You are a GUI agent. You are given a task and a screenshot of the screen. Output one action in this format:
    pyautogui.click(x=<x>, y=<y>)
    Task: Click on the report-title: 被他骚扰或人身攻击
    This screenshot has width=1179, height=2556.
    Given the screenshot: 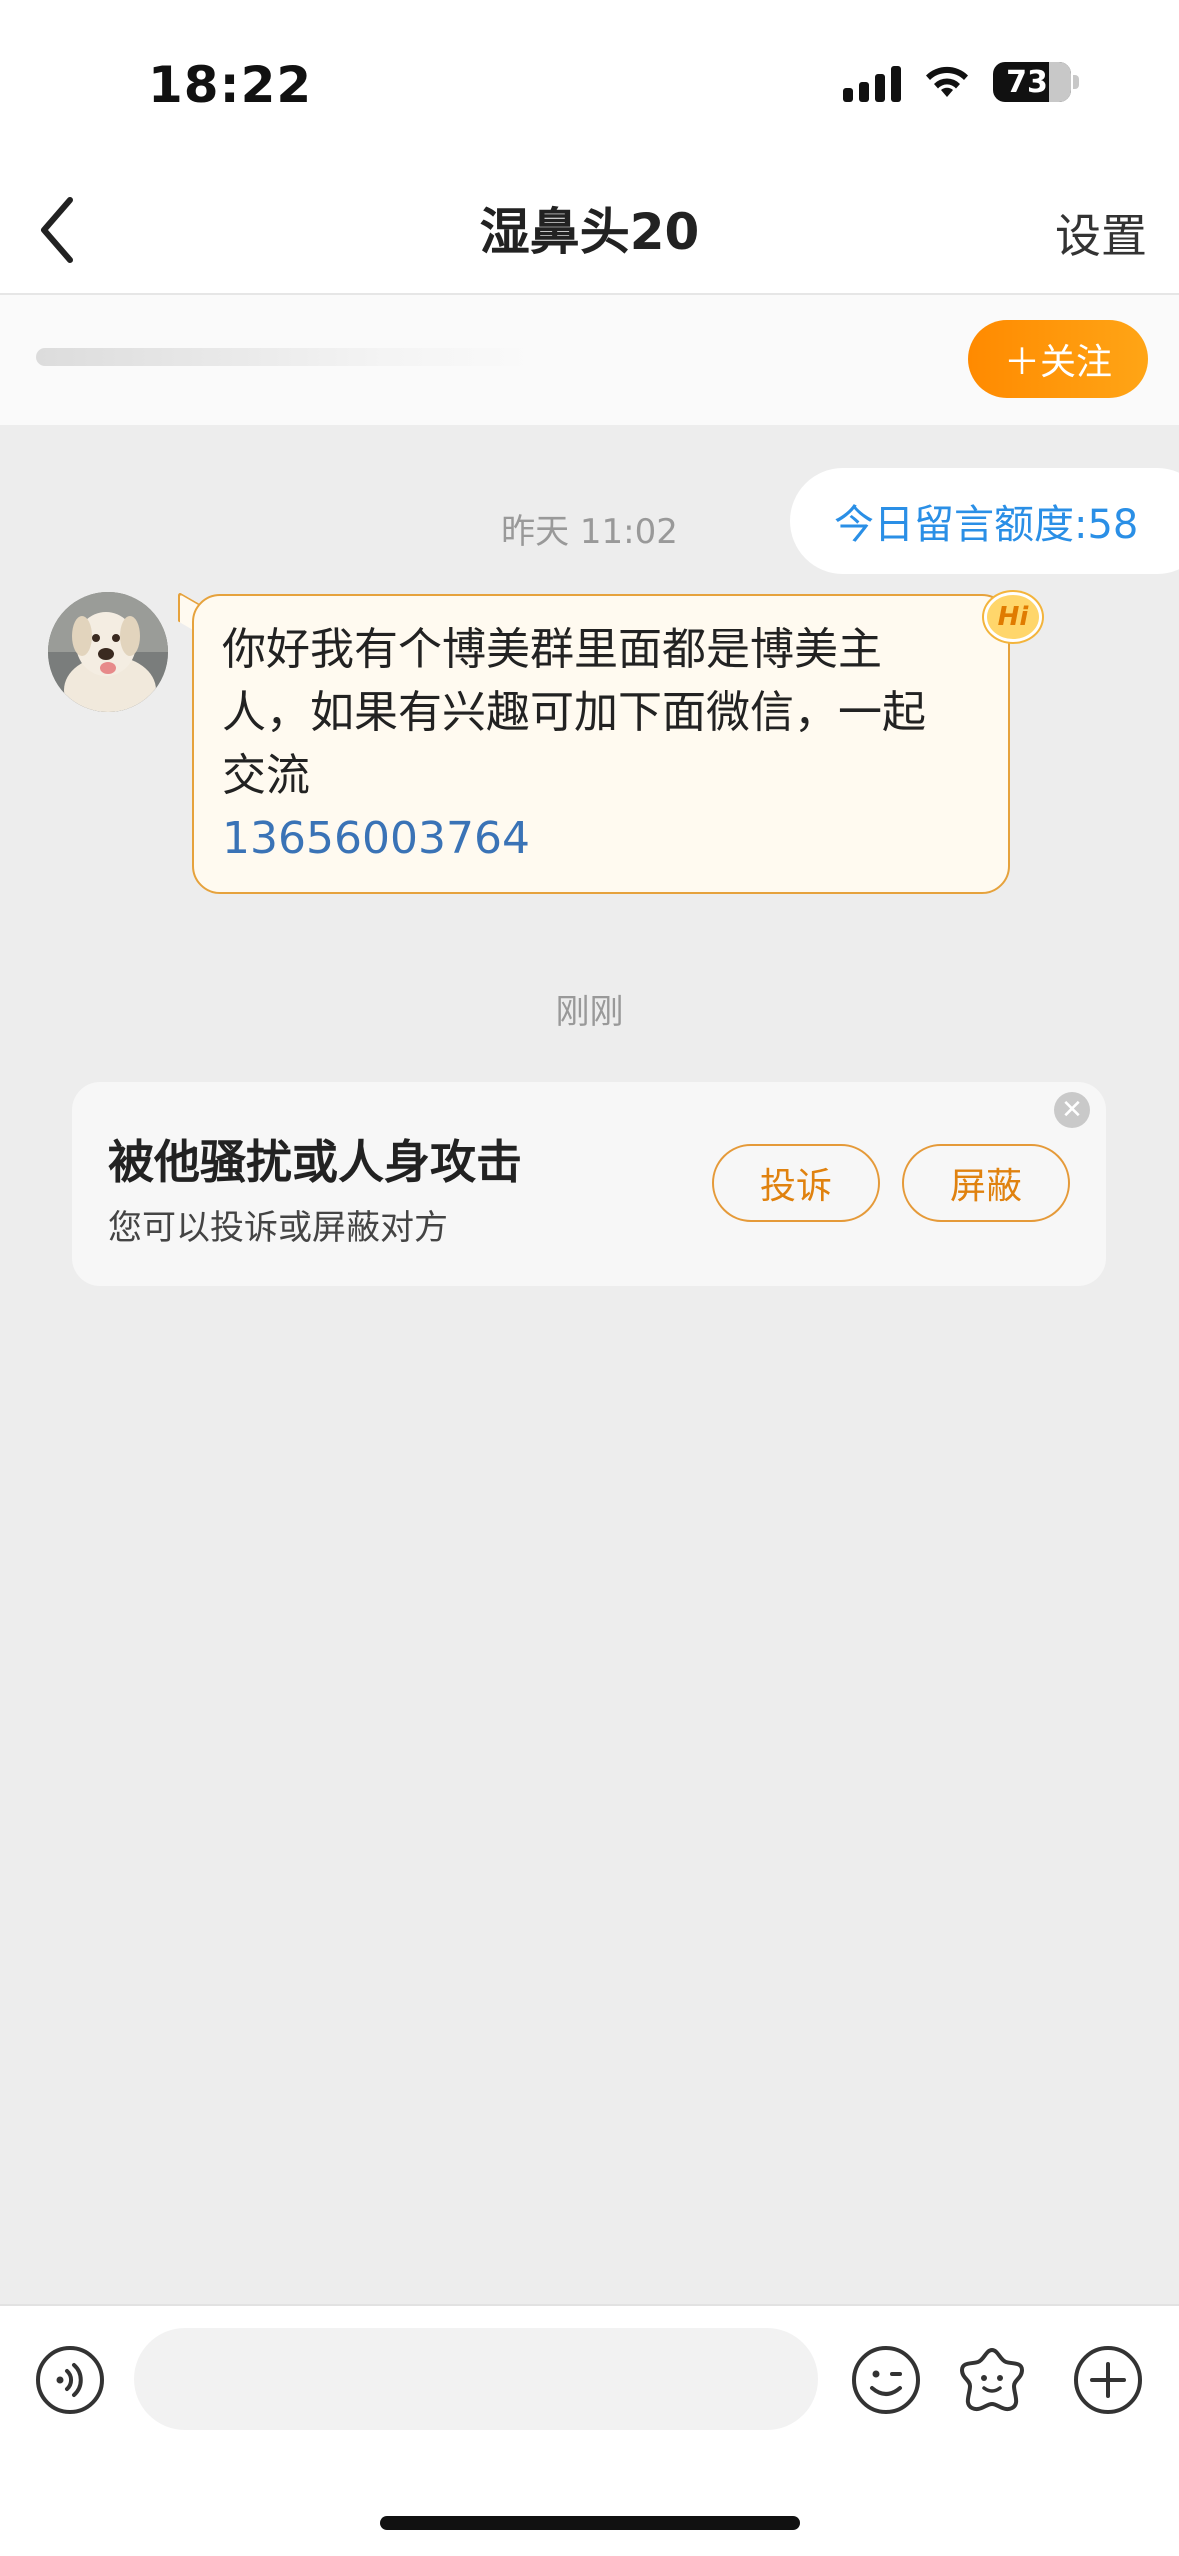 What is the action you would take?
    pyautogui.click(x=315, y=1162)
    